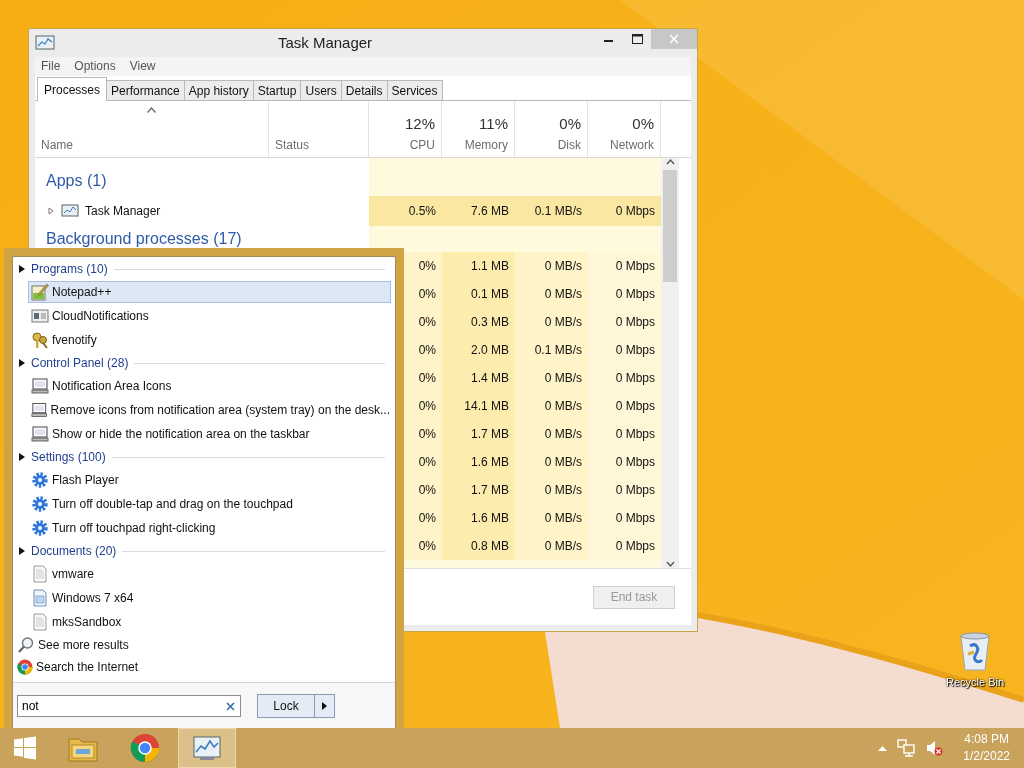 The height and width of the screenshot is (768, 1024). Describe the element at coordinates (670, 363) in the screenshot. I see `scrollbar` at that location.